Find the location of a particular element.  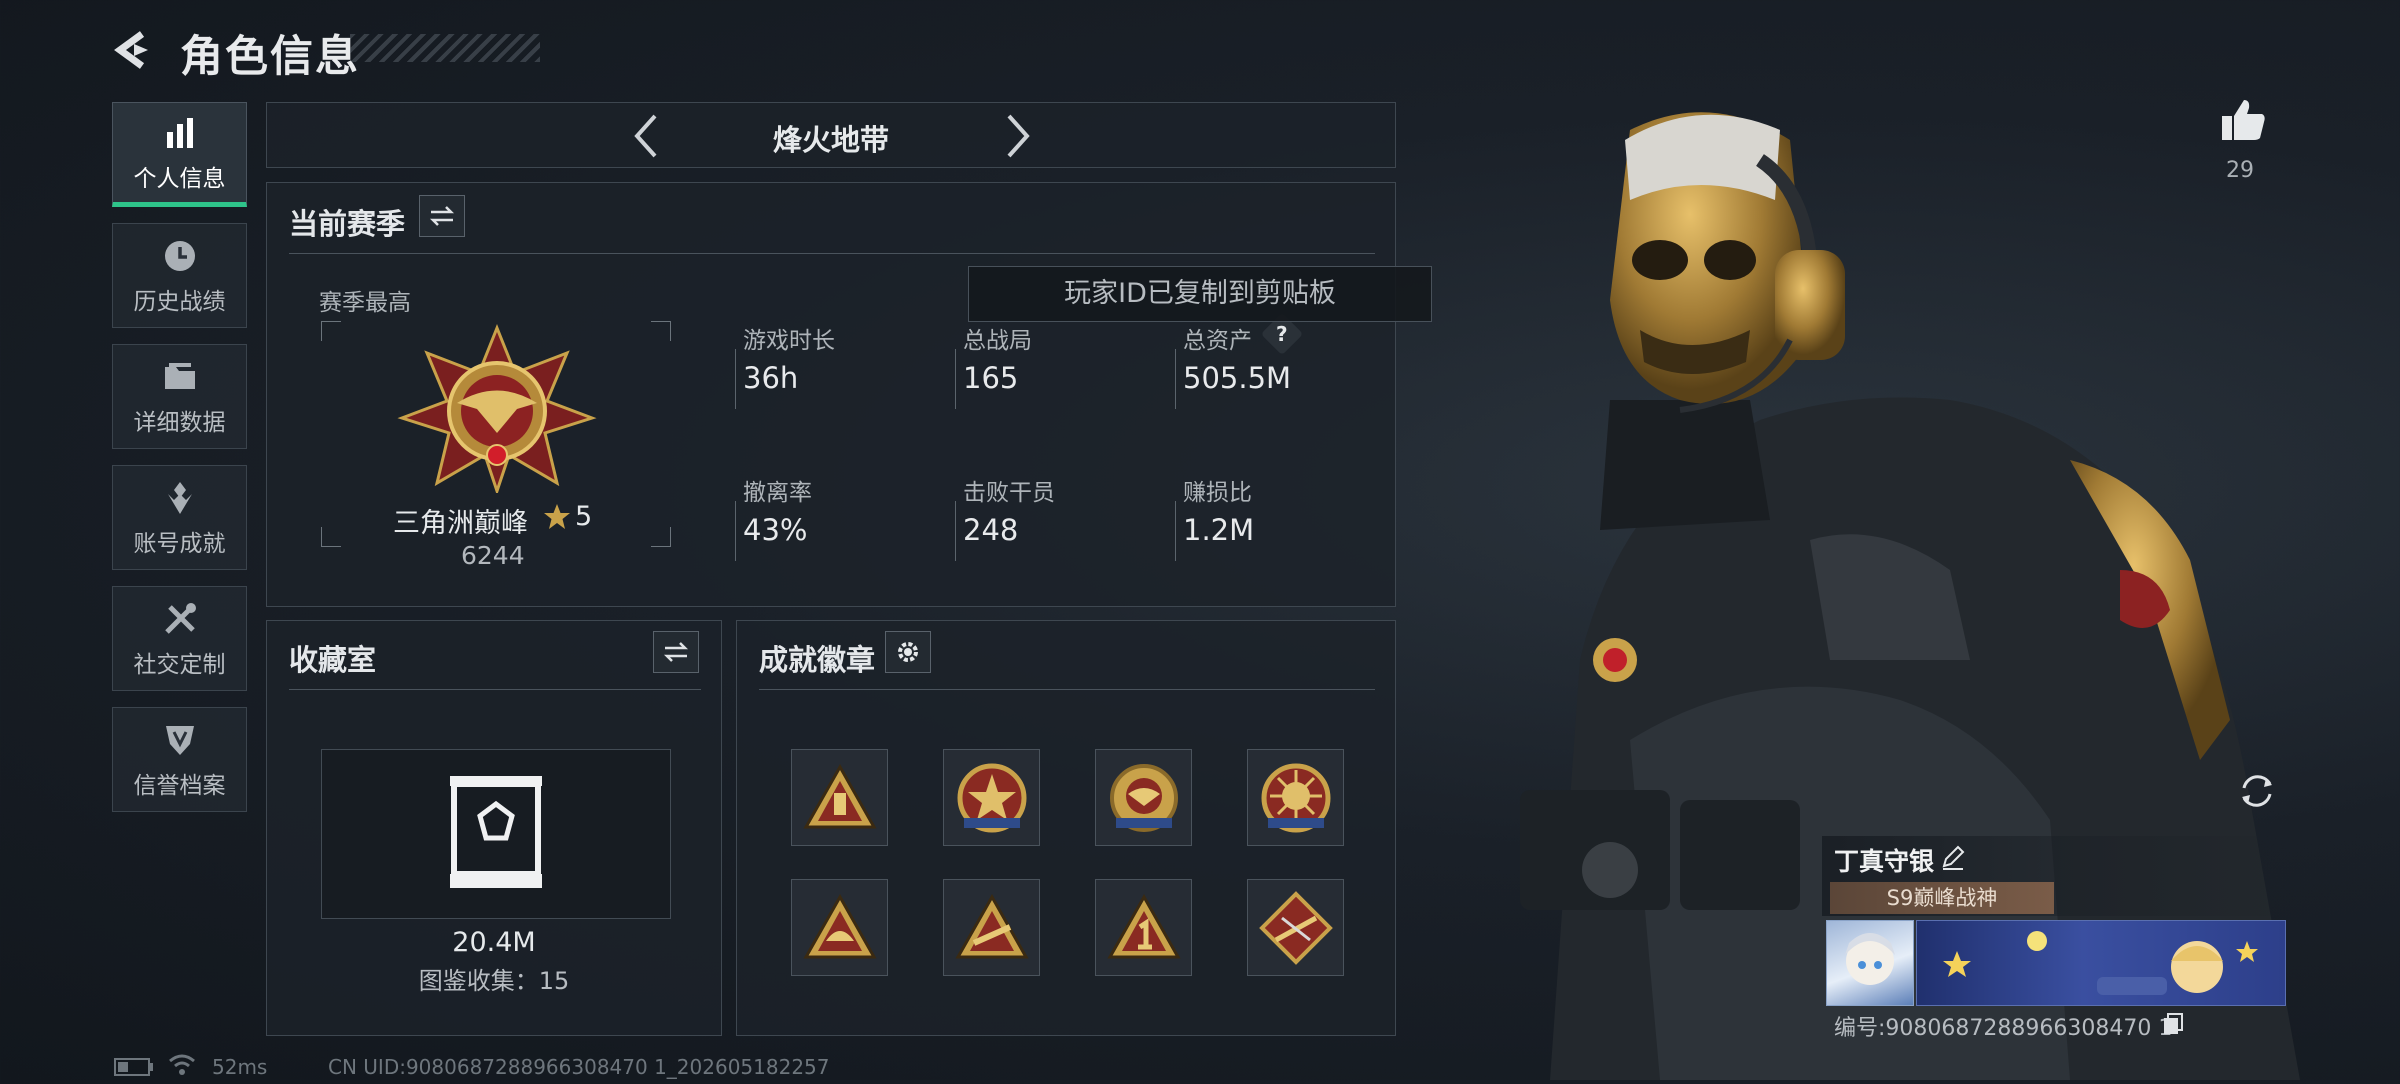

copy-icon is located at coordinates (2173, 1026).